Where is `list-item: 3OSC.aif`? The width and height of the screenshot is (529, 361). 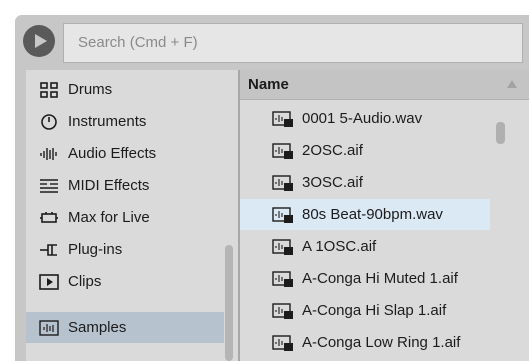
list-item: 3OSC.aif is located at coordinates (365, 182).